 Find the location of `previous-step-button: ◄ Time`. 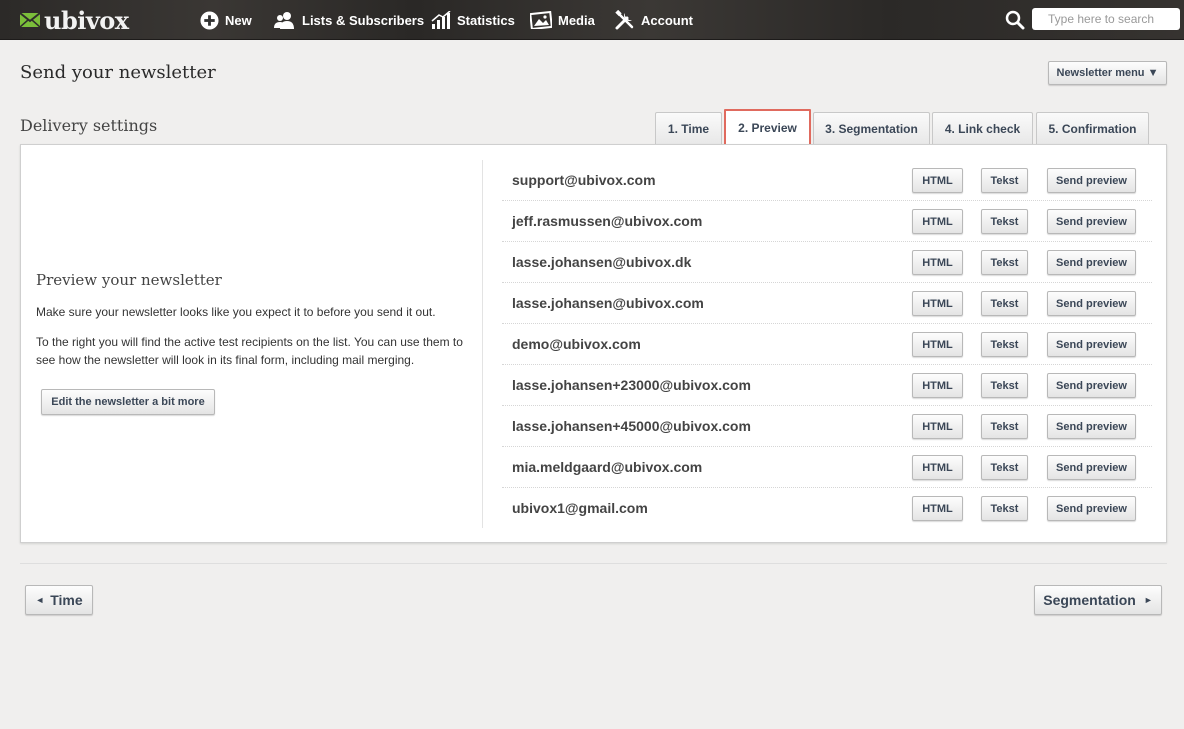

previous-step-button: ◄ Time is located at coordinates (59, 600).